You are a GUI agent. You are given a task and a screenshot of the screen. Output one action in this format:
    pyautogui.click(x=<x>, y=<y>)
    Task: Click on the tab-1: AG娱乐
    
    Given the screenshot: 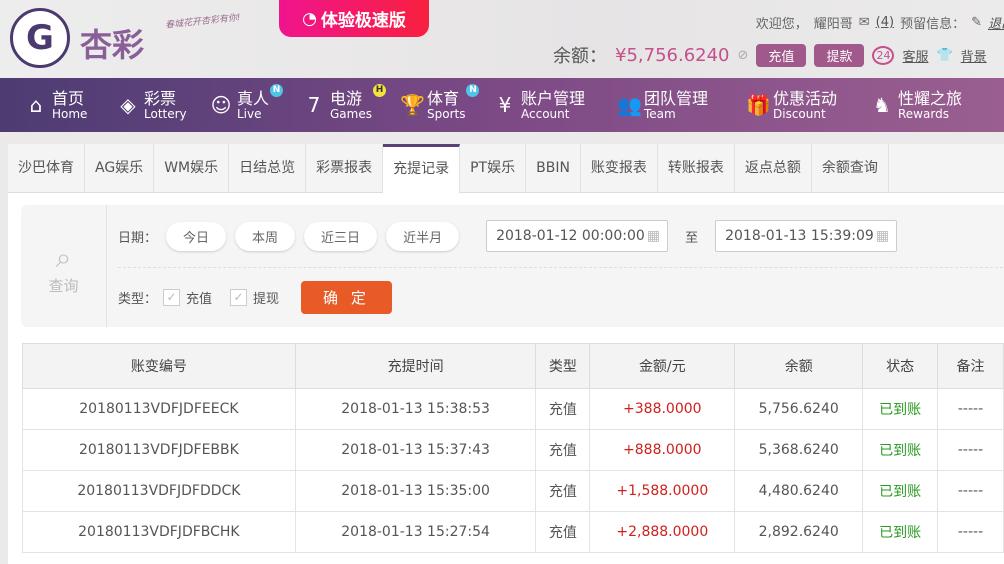 What is the action you would take?
    pyautogui.click(x=120, y=168)
    